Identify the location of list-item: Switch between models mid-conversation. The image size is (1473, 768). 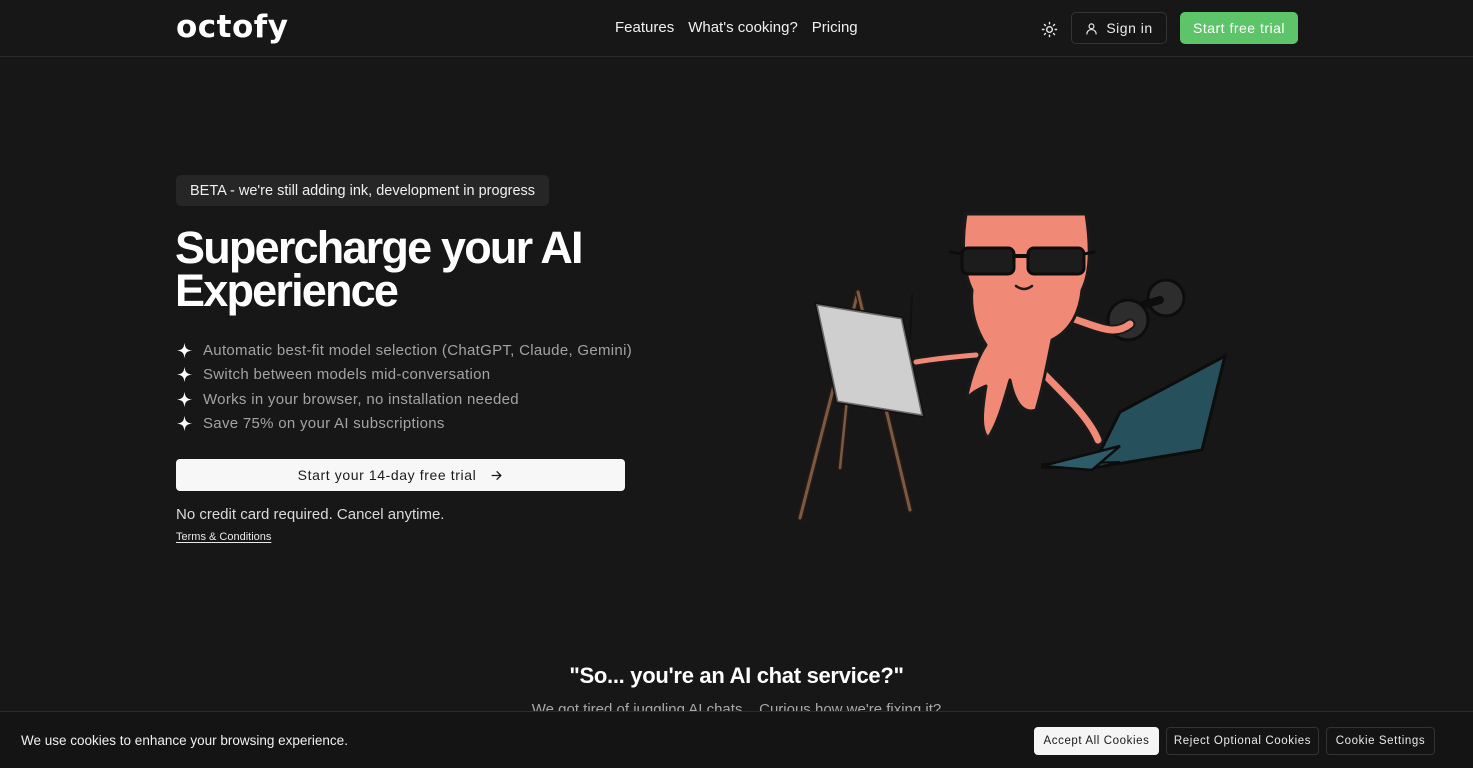
(404, 375).